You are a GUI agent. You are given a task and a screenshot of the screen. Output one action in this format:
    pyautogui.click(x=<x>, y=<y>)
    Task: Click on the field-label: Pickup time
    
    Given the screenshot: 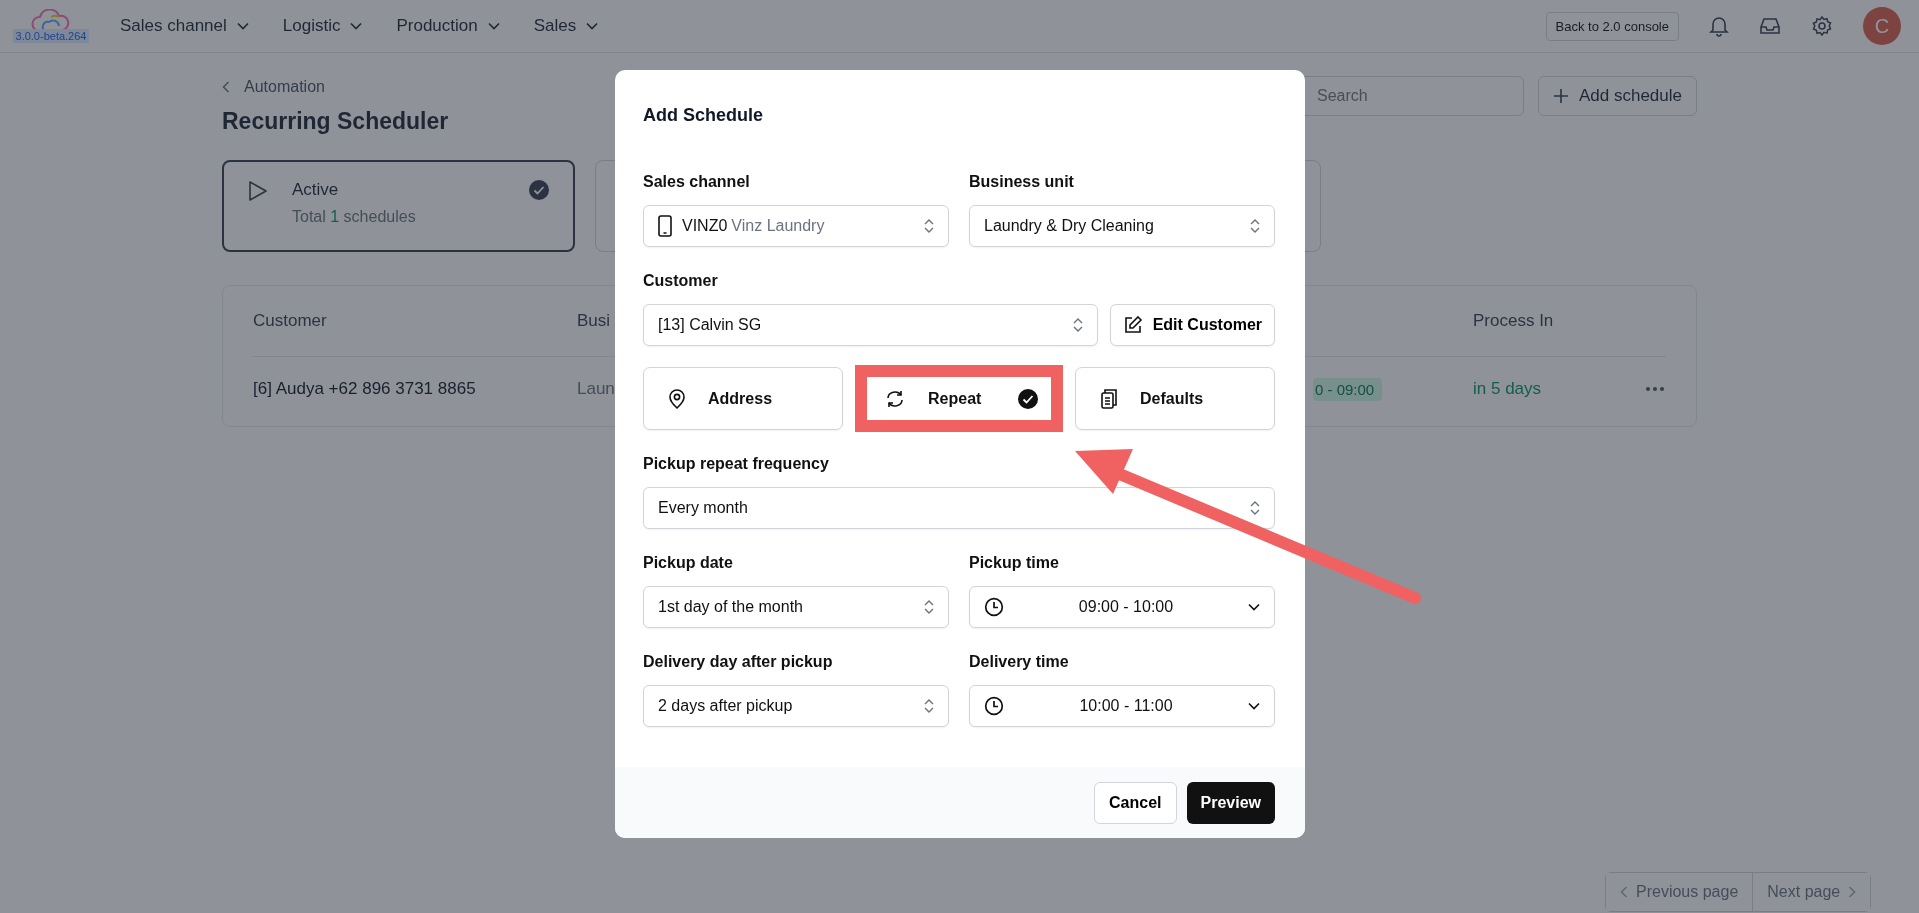 What is the action you would take?
    pyautogui.click(x=1014, y=563)
    